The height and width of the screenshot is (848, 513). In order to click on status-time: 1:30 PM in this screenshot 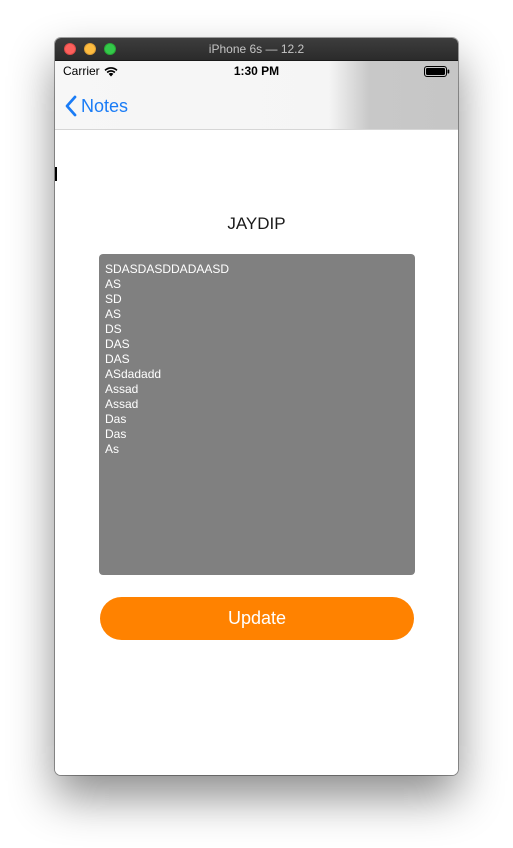, I will do `click(256, 71)`.